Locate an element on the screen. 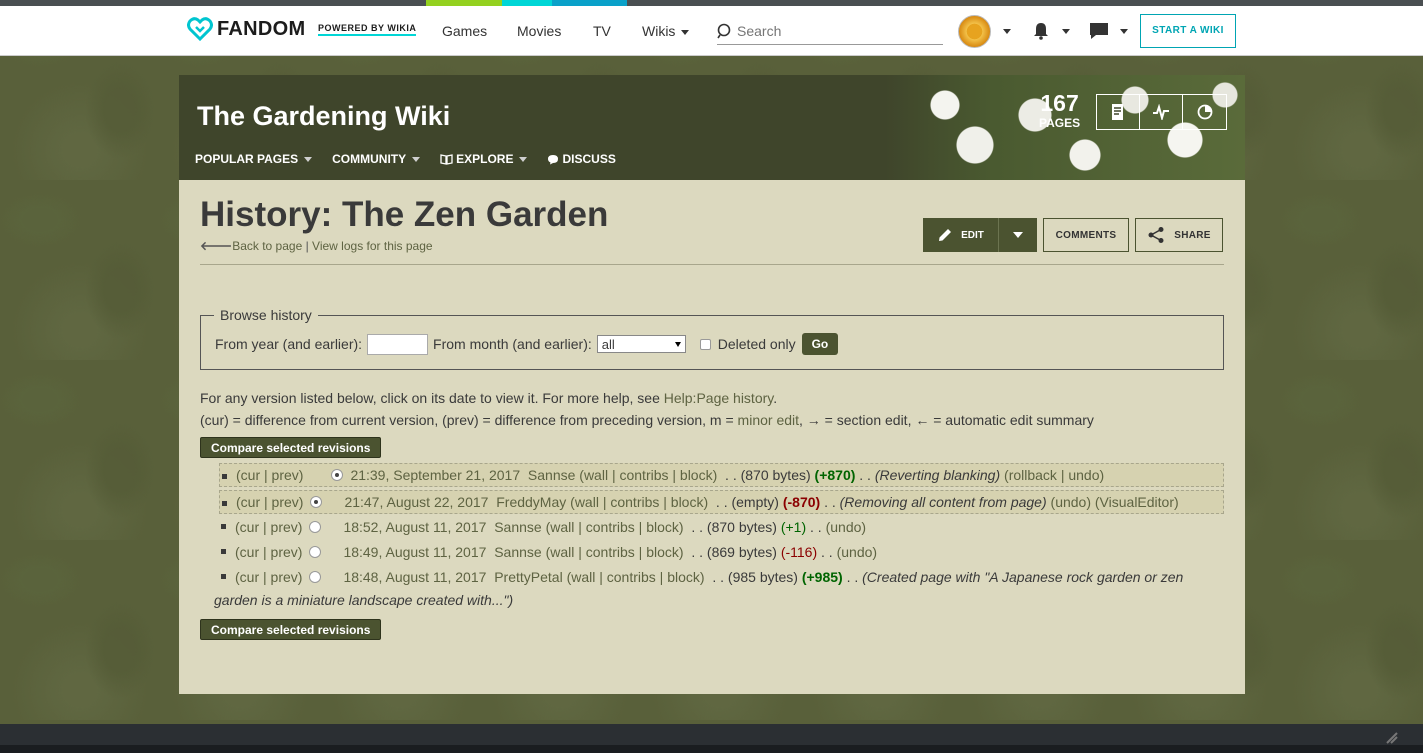  share-button: SHARE is located at coordinates (1179, 235).